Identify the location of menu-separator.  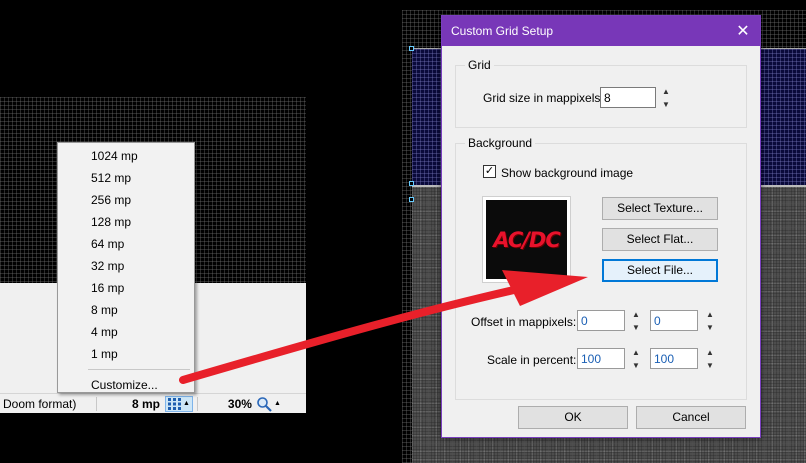
(139, 369).